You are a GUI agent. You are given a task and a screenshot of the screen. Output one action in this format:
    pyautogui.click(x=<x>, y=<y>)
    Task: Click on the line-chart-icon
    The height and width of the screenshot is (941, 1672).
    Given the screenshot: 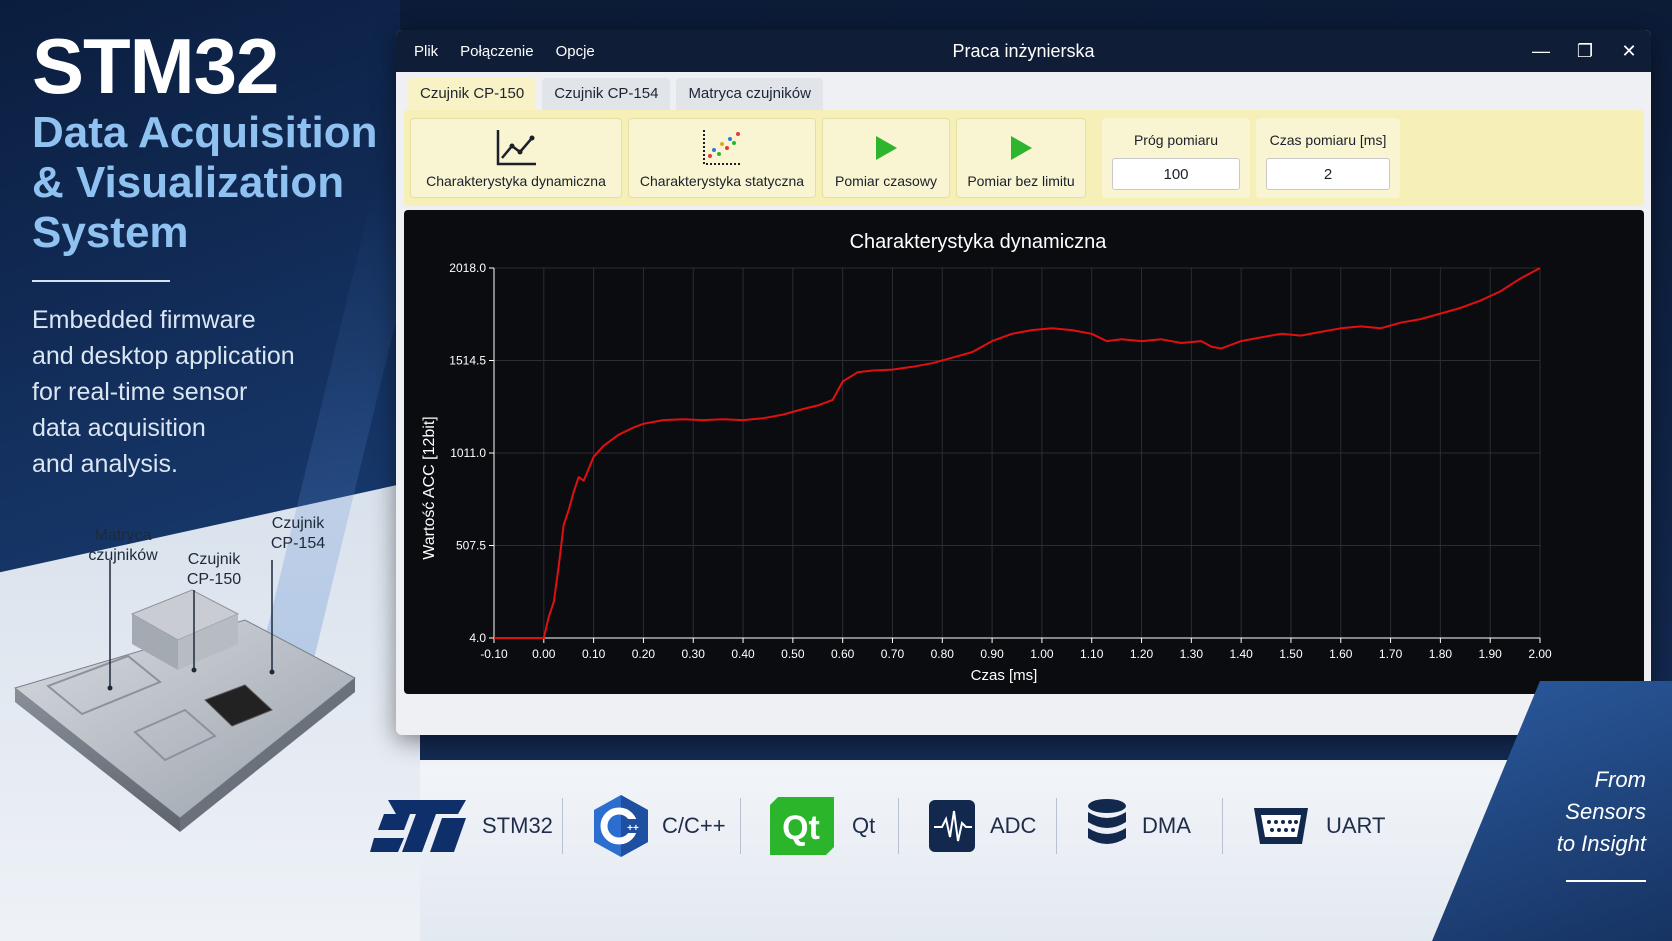 What is the action you would take?
    pyautogui.click(x=516, y=148)
    